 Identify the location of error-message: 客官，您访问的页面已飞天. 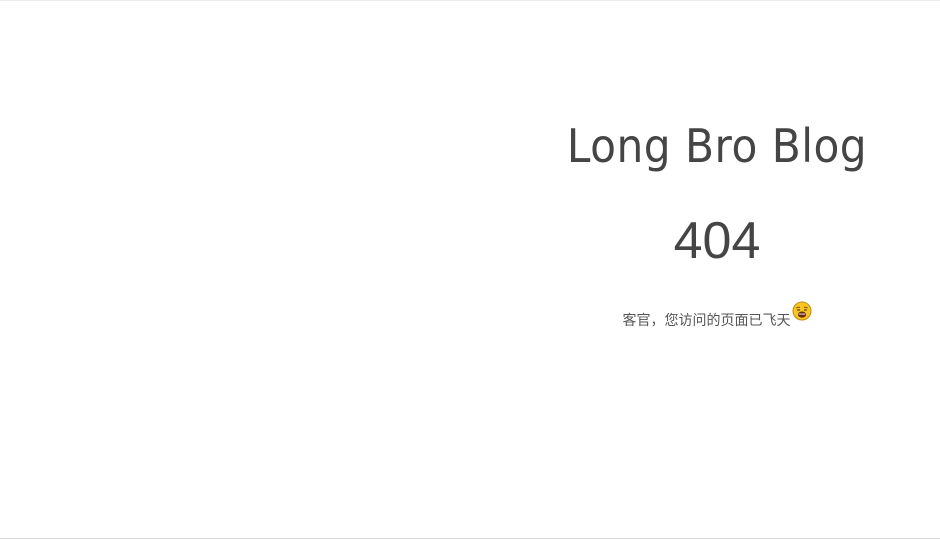
(717, 319).